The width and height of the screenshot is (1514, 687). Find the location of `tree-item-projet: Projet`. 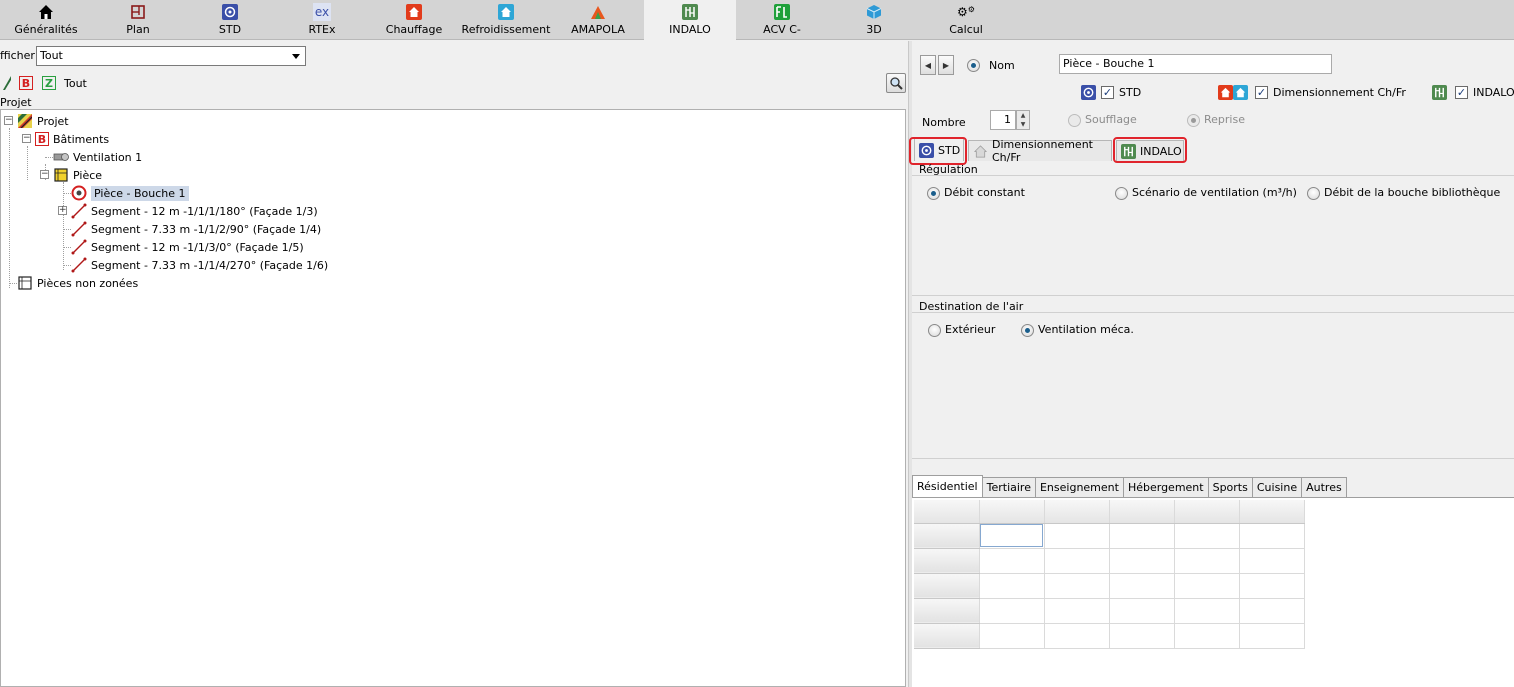

tree-item-projet: Projet is located at coordinates (43, 121).